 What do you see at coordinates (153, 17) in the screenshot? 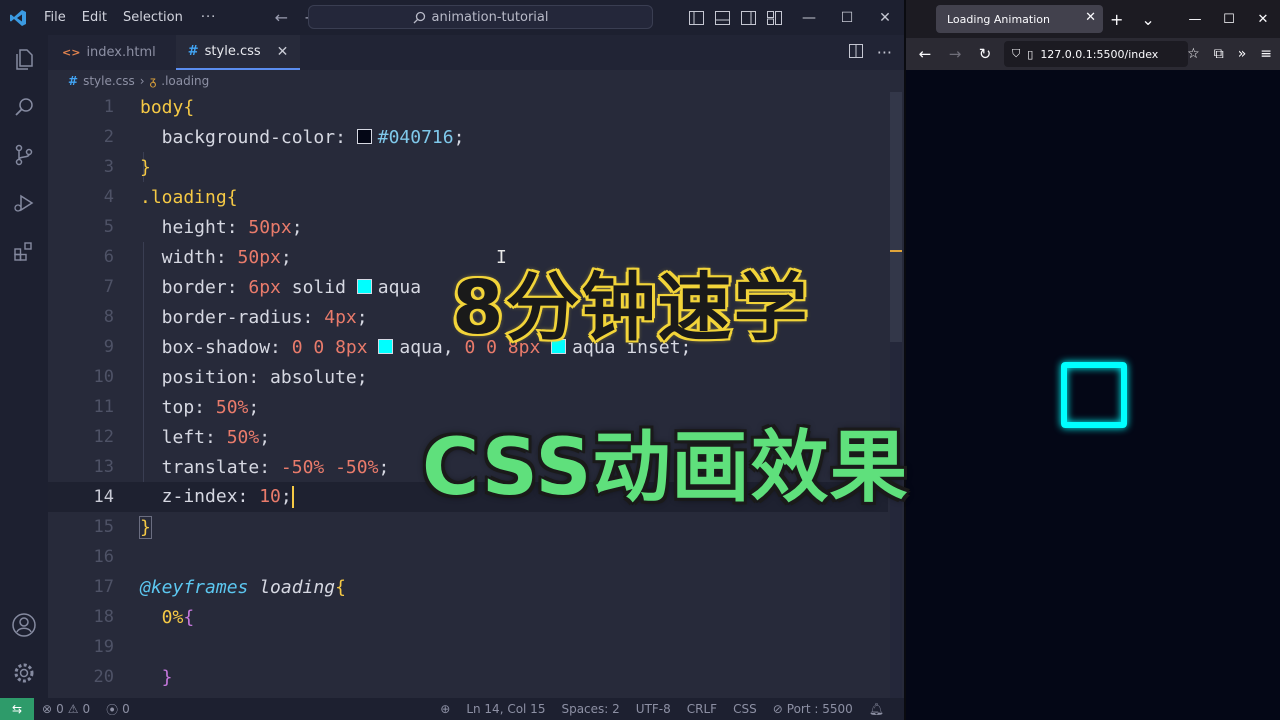
I see `menu-selection: Selection` at bounding box center [153, 17].